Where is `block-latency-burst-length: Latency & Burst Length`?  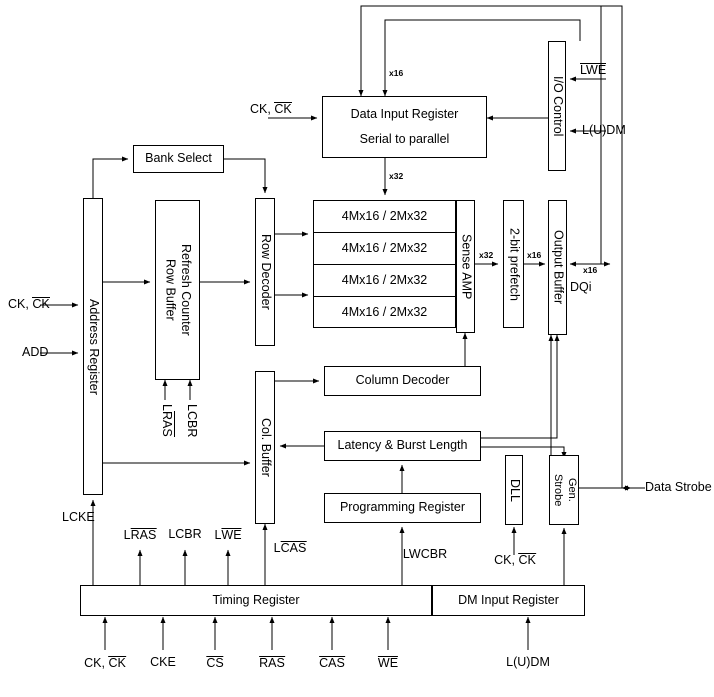
block-latency-burst-length: Latency & Burst Length is located at coordinates (402, 446).